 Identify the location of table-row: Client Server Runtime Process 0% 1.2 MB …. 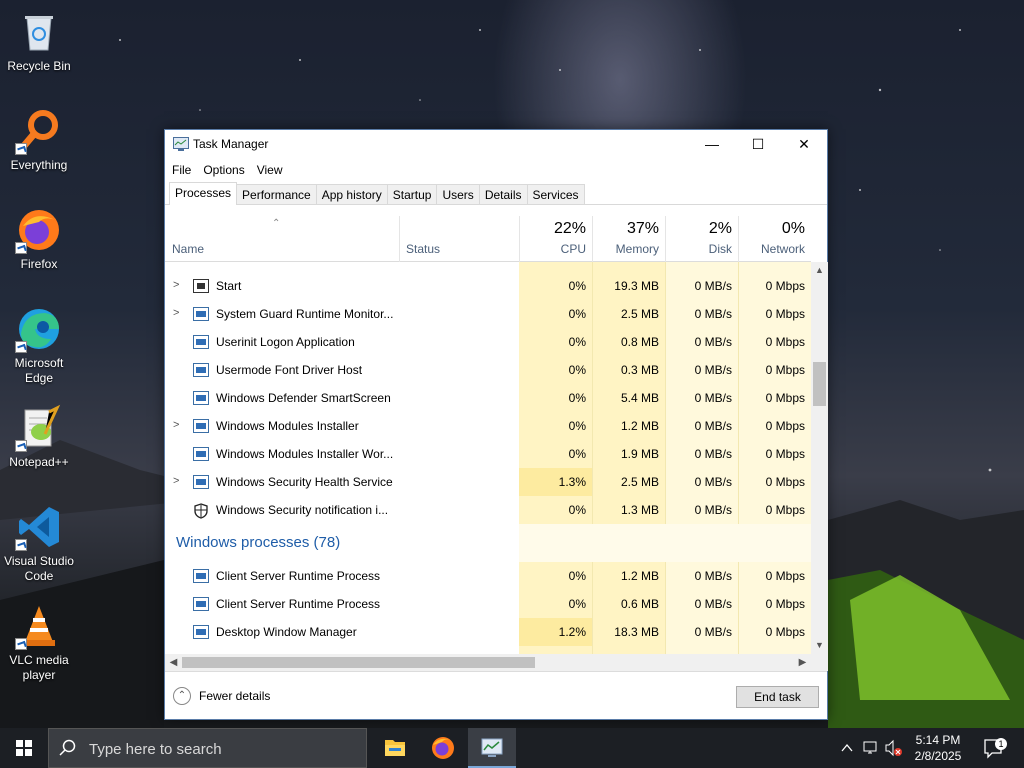
(488, 576).